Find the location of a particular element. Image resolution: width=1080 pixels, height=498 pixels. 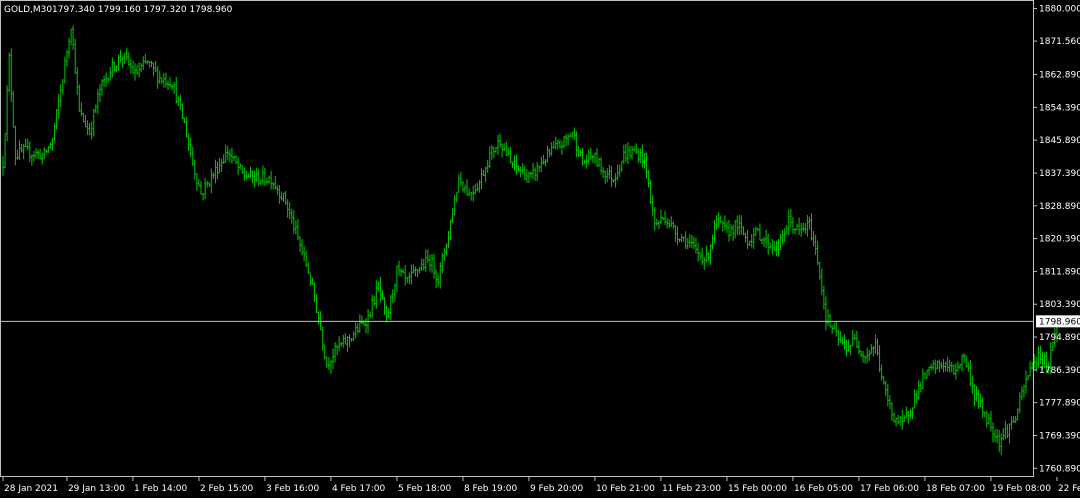

price-axis-label: 1828.890 is located at coordinates (1059, 207).